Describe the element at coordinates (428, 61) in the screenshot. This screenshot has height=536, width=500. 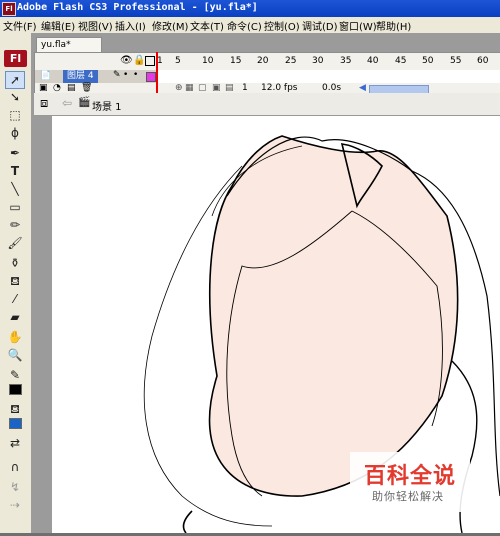
I see `ruler-tick: 50` at that location.